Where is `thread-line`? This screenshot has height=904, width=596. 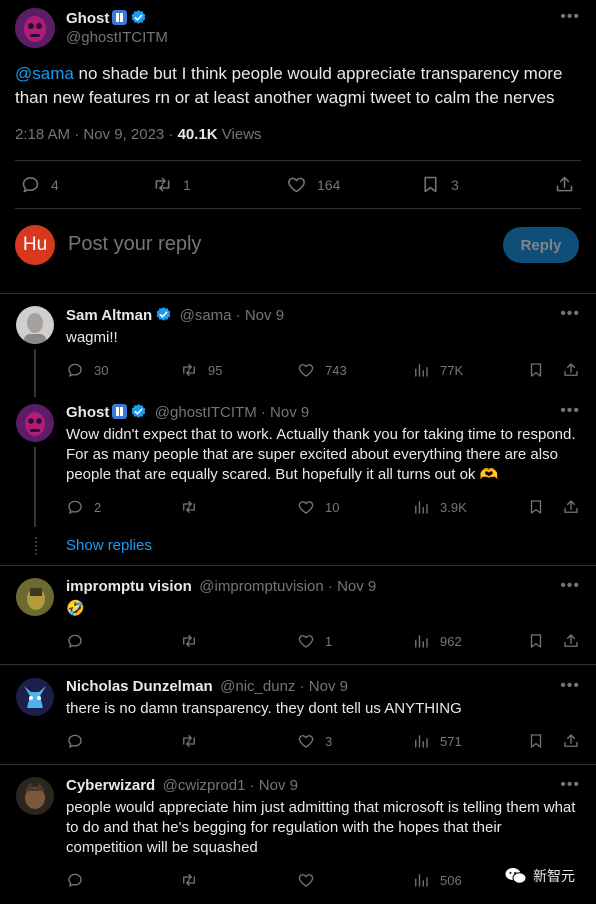
thread-line is located at coordinates (35, 373).